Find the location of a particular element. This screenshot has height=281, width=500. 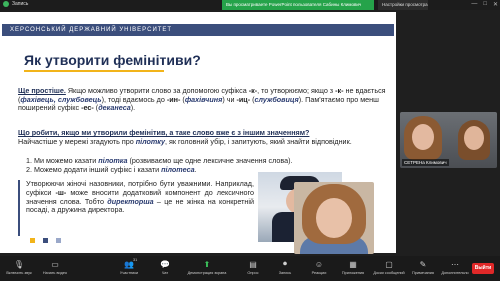

notes-button: ✎ Примечания is located at coordinates (423, 267).